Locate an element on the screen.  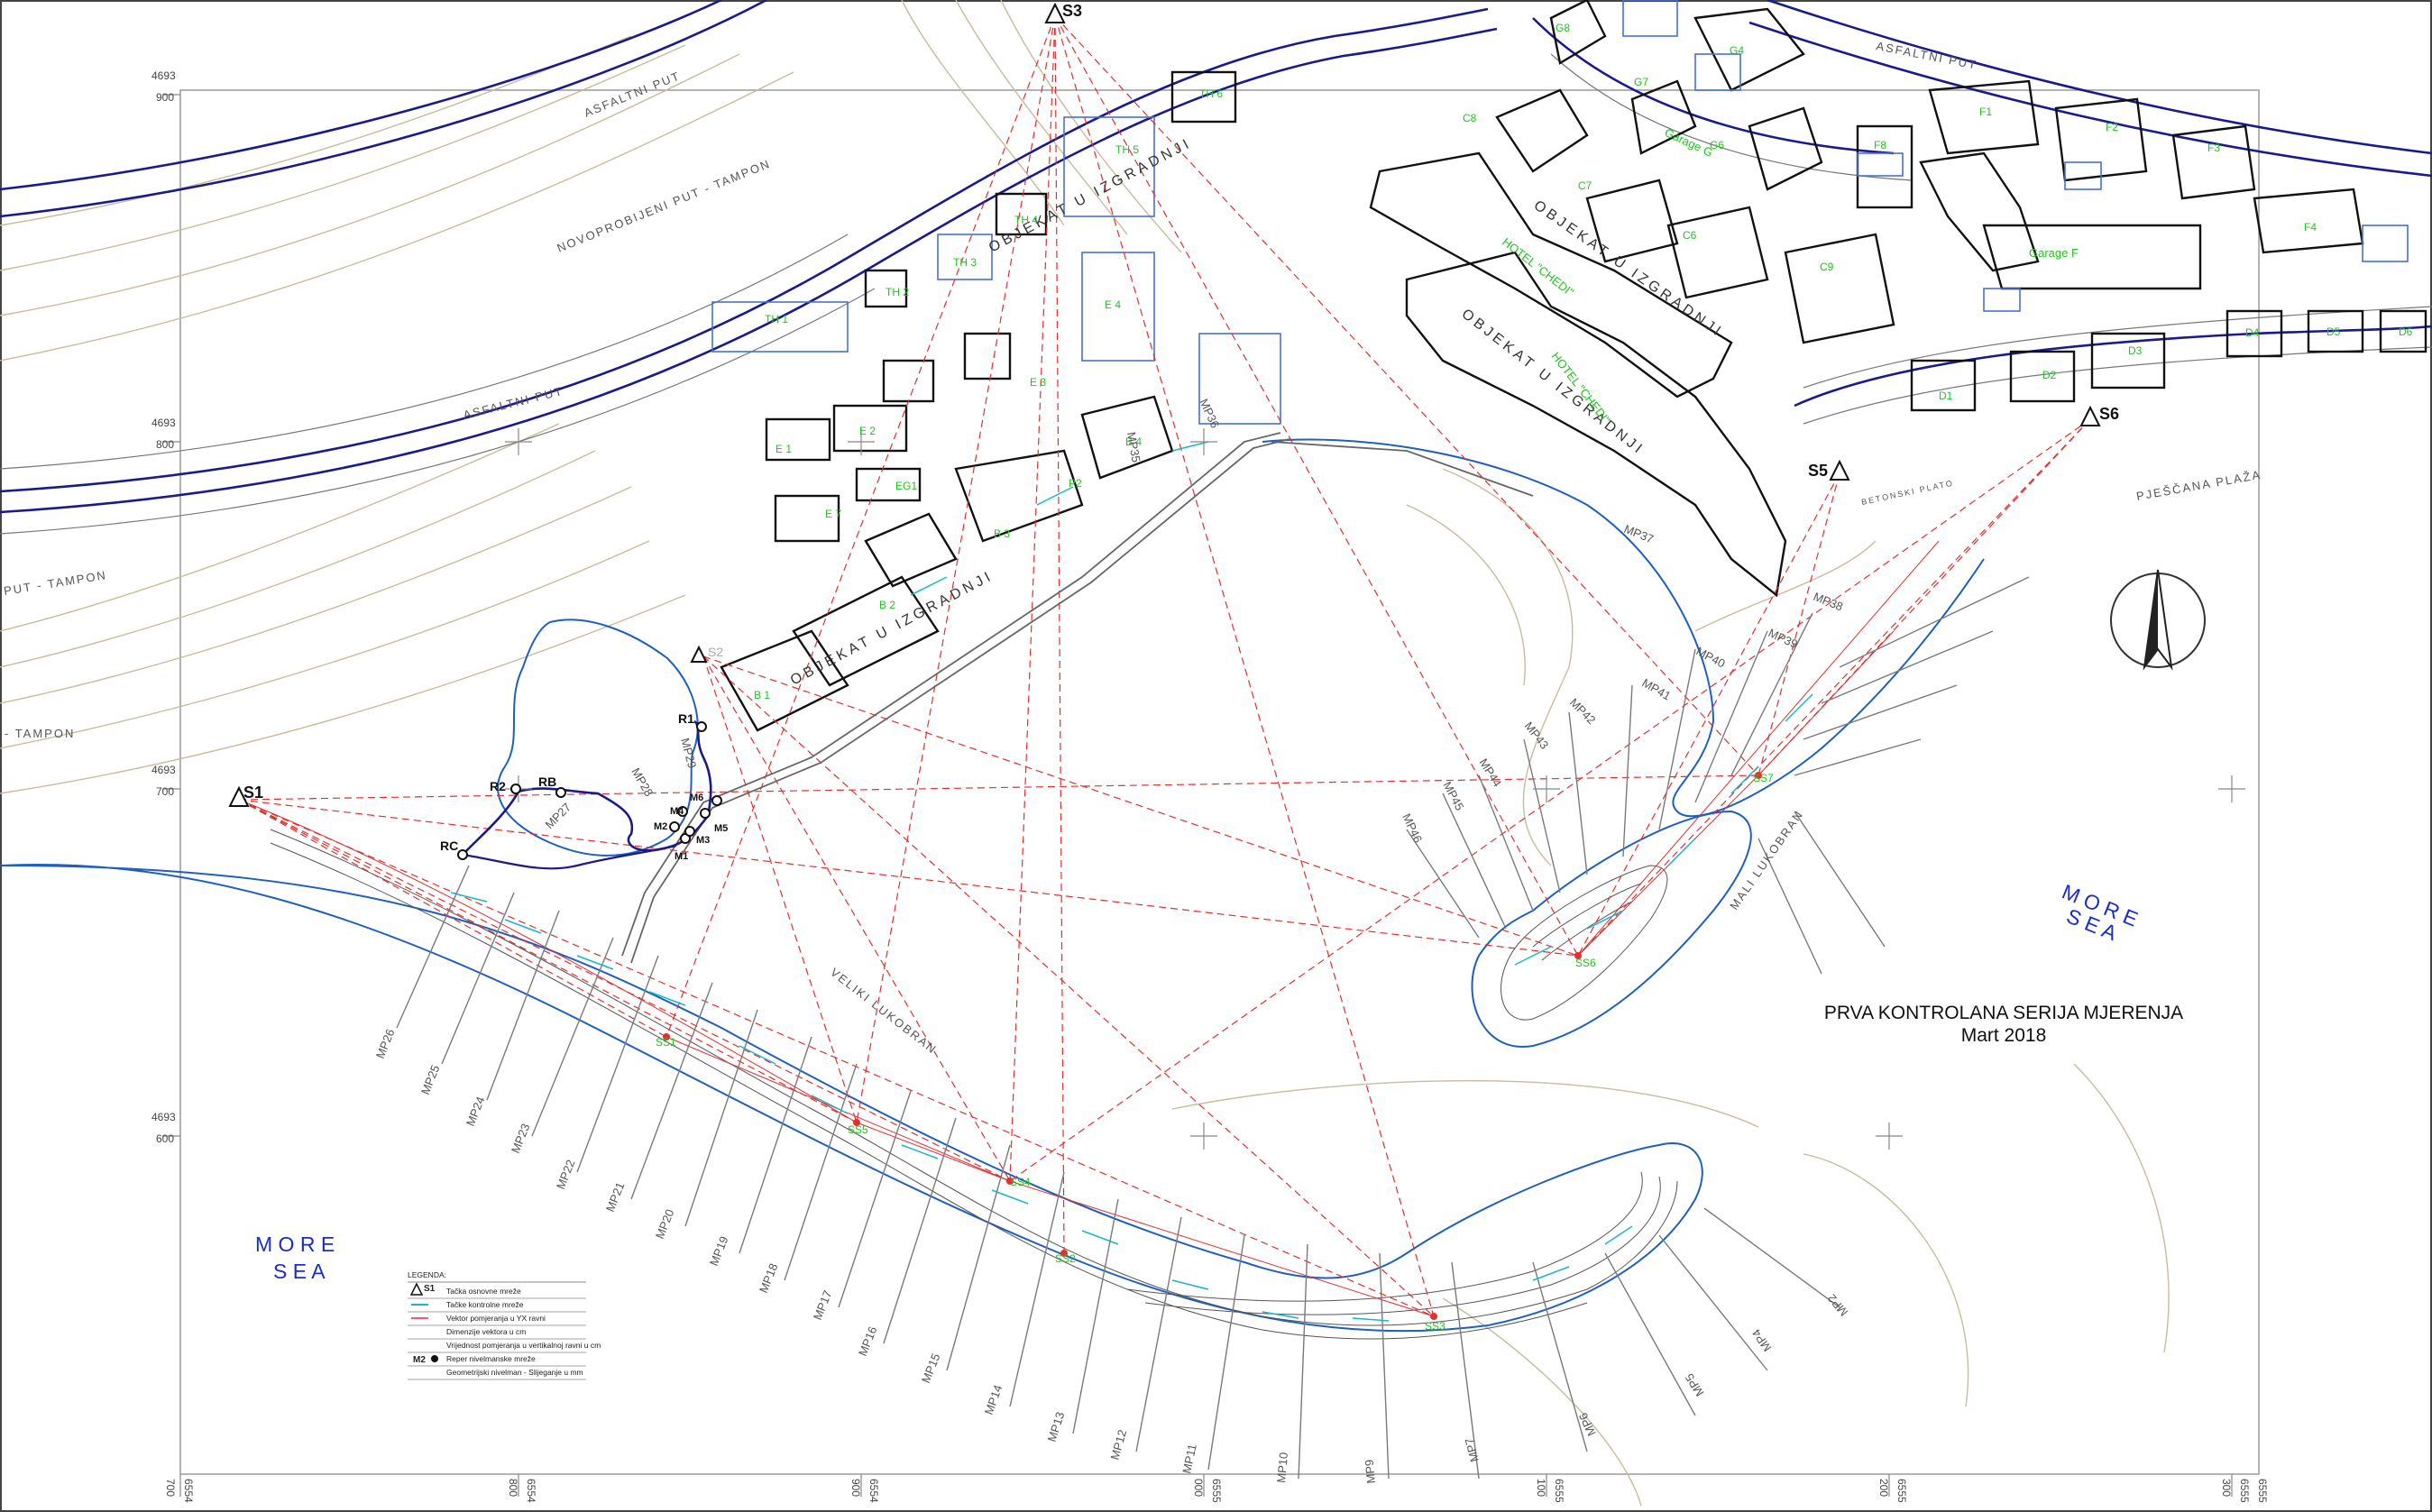
title-line-1: PRVA KONTROLANA SERIJA MJERENJA is located at coordinates (2003, 1013).